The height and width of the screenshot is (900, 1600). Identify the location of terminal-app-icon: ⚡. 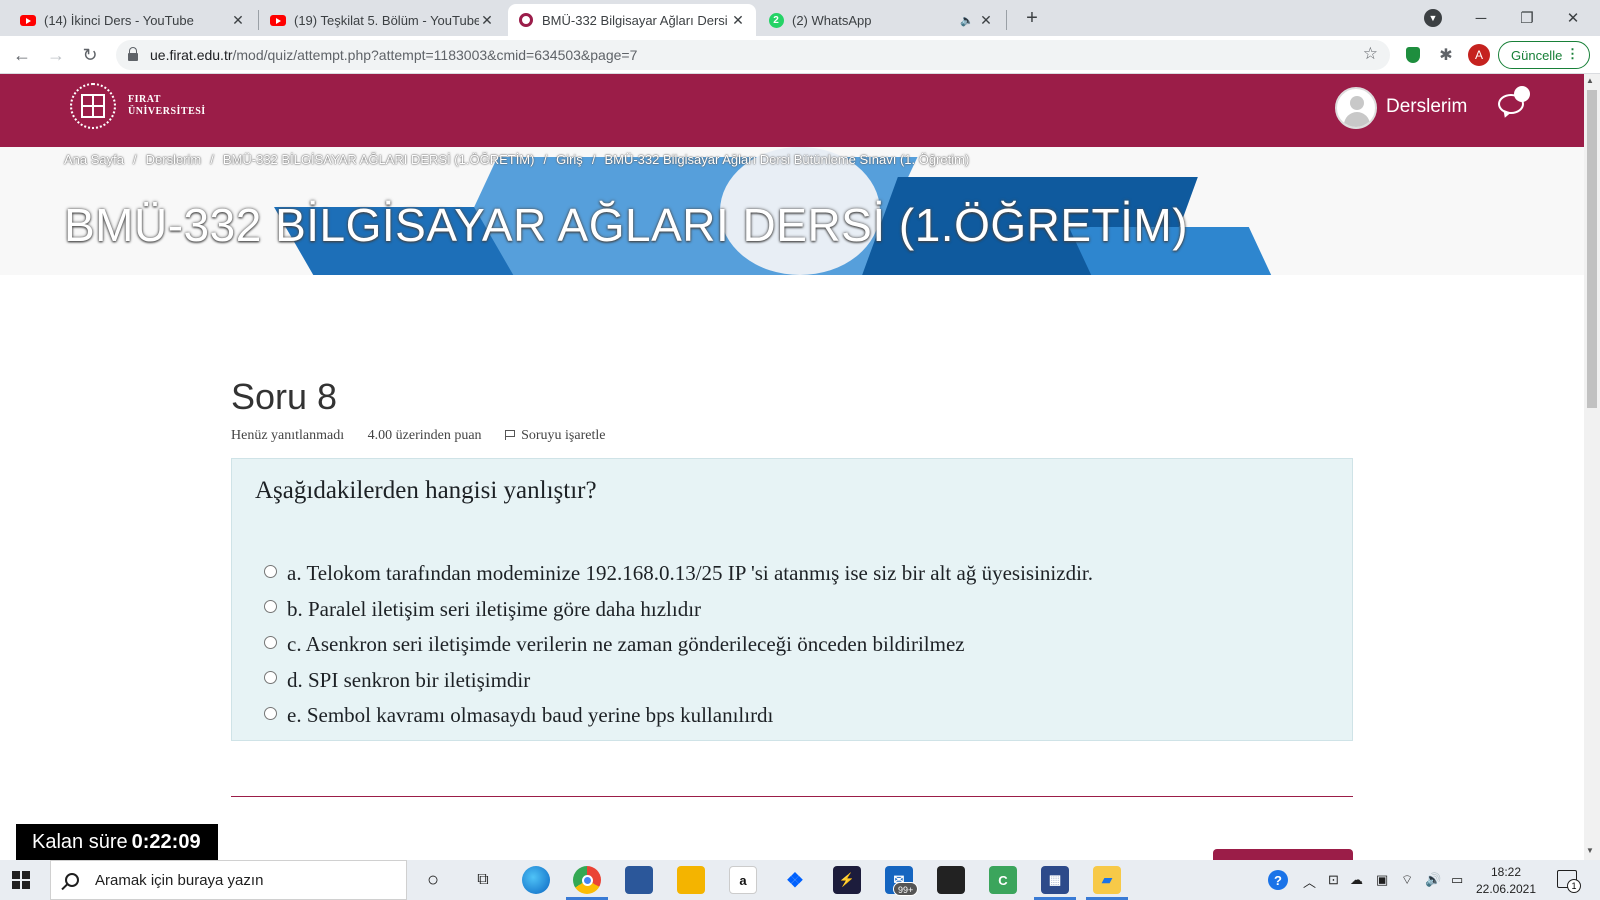
(847, 880).